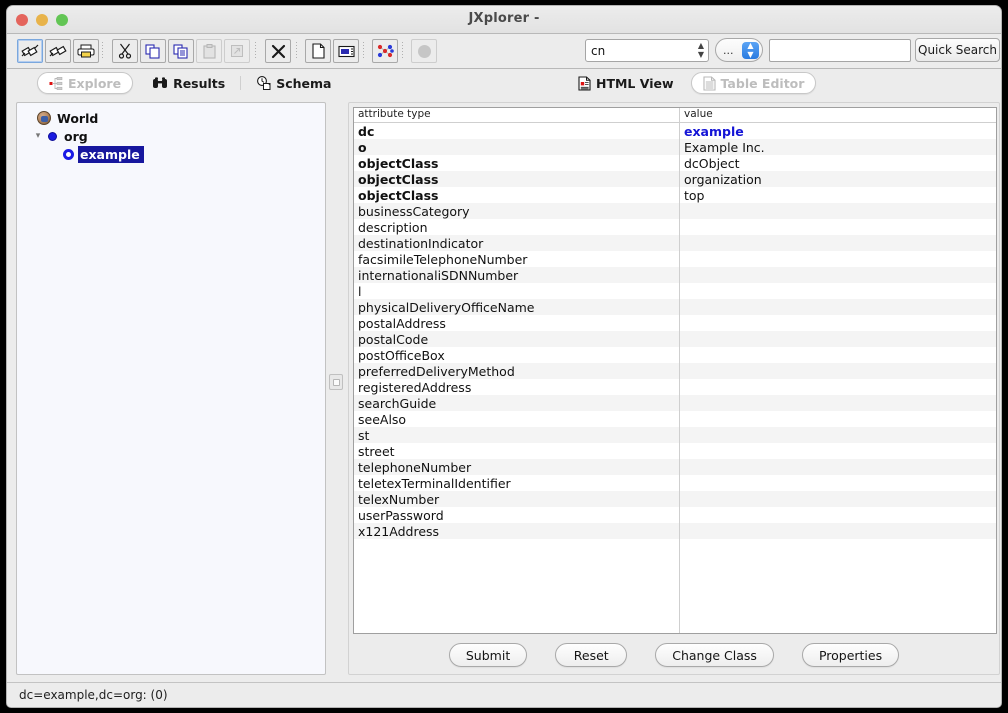 Image resolution: width=1008 pixels, height=713 pixels. What do you see at coordinates (516, 307) in the screenshot?
I see `cell-attribute-type: physicalDeliveryOfficeName` at bounding box center [516, 307].